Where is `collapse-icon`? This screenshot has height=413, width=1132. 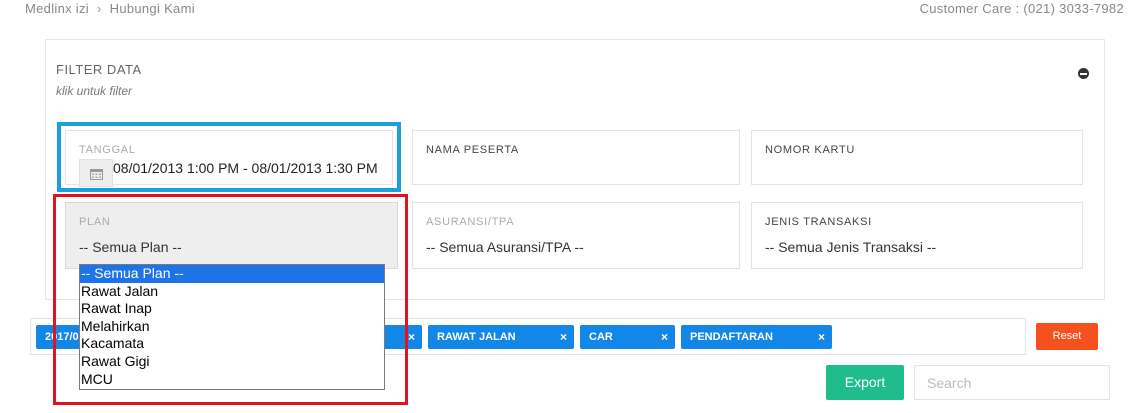
collapse-icon is located at coordinates (1083, 73).